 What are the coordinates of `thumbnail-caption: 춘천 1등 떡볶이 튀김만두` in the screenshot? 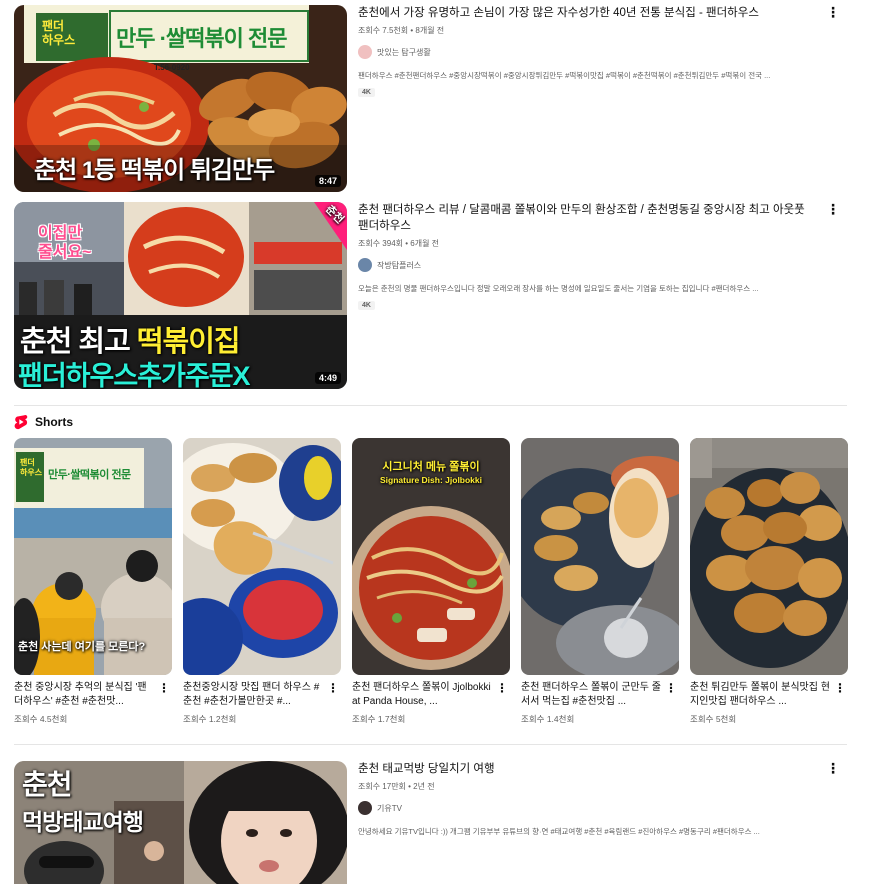 It's located at (154, 170).